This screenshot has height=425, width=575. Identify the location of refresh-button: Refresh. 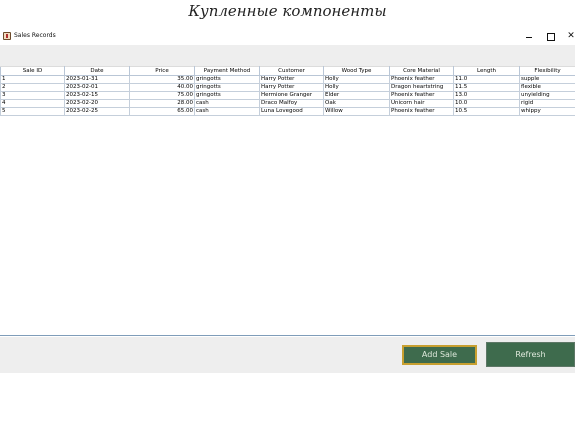
(530, 354).